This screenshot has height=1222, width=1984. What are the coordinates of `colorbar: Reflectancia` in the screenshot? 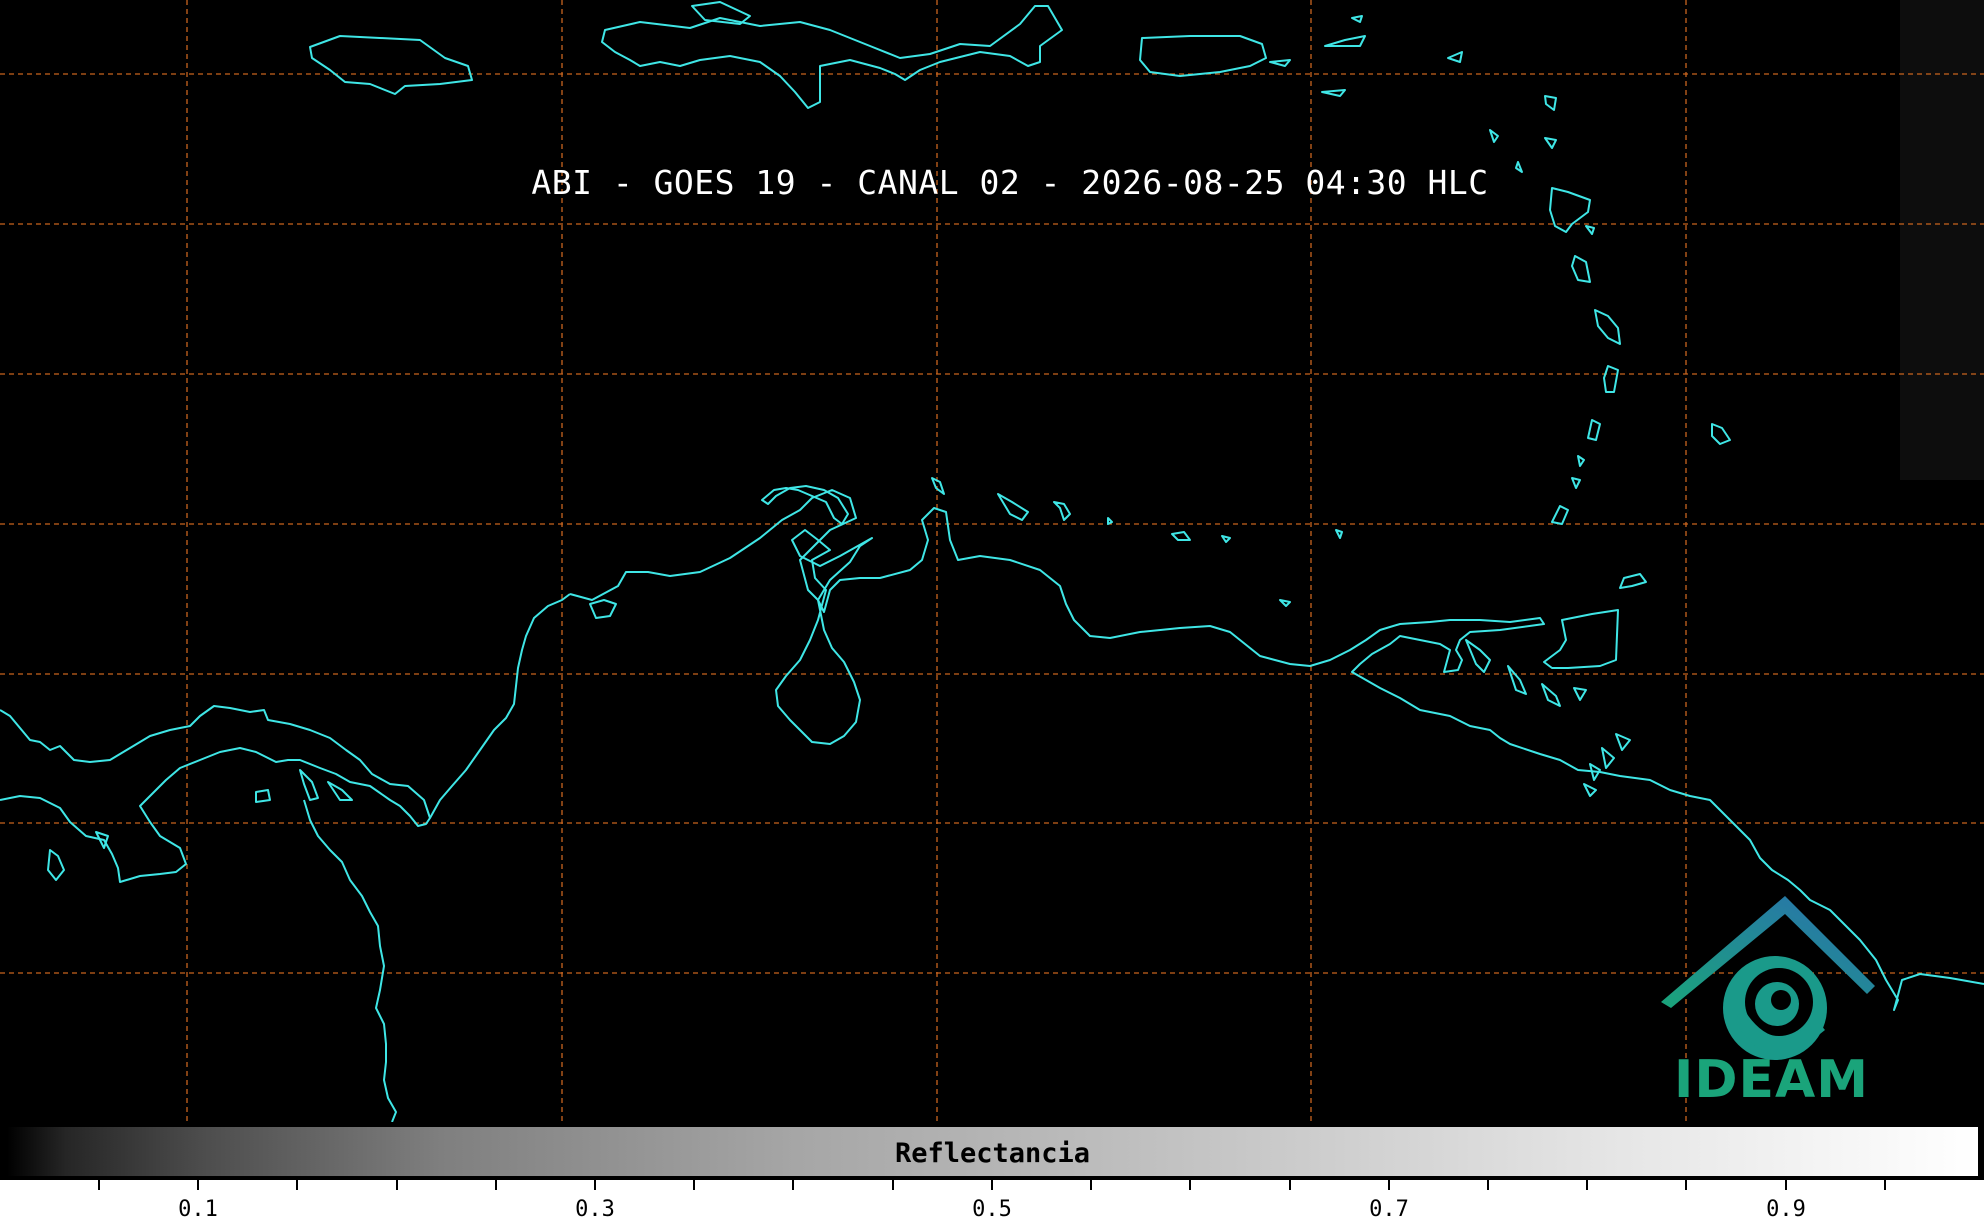 It's located at (992, 1151).